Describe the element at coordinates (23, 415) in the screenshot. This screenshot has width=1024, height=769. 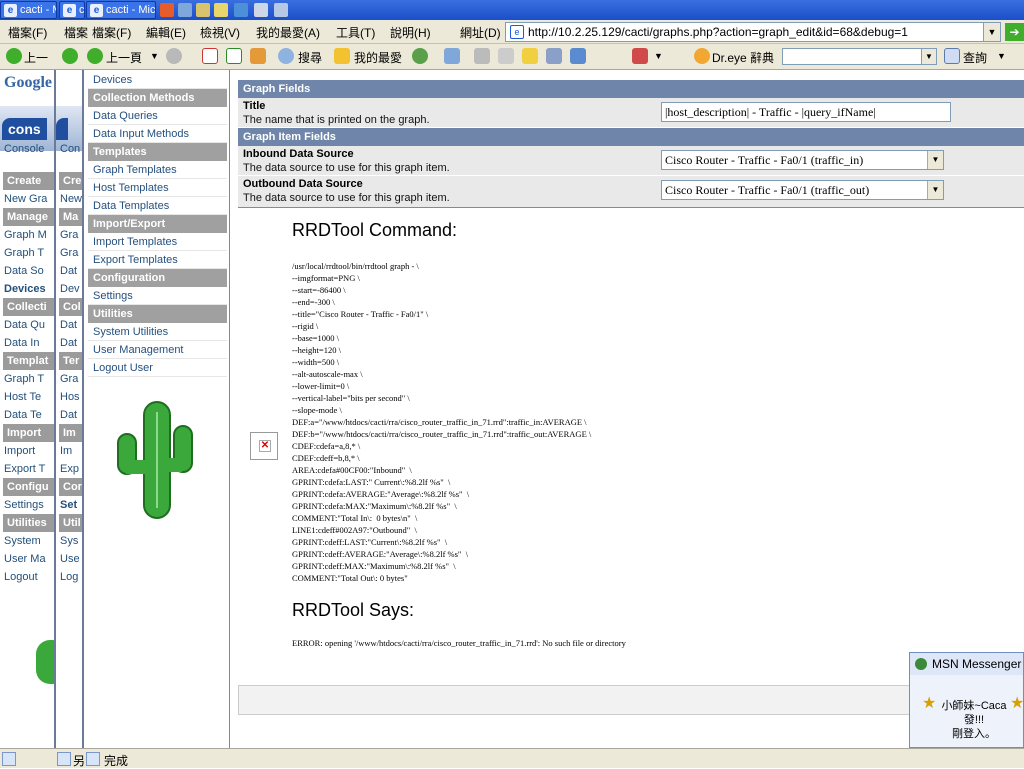
I see `nav-item: Data Te` at that location.